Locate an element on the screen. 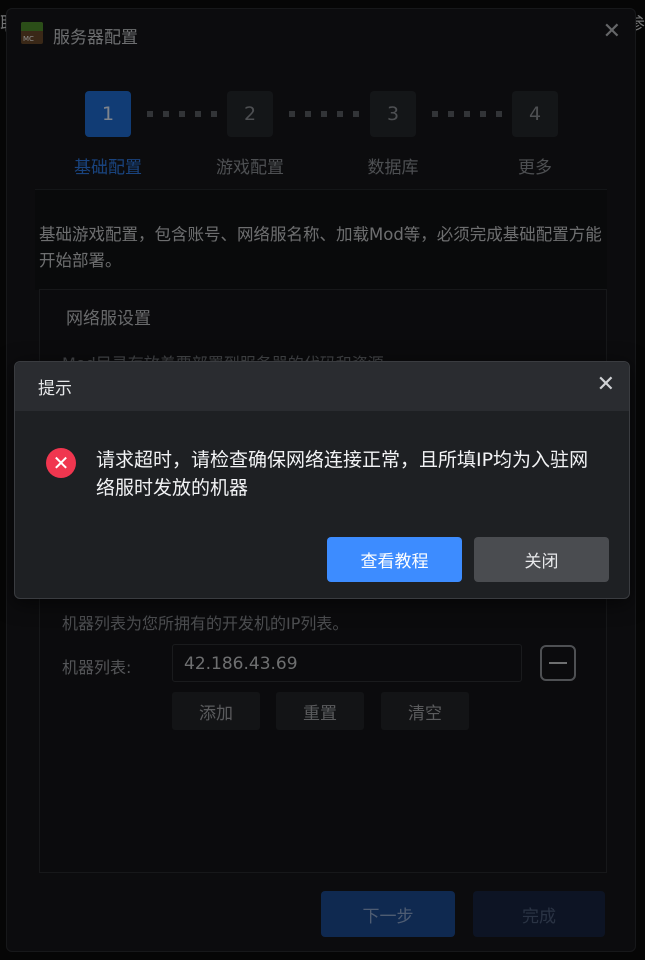 The height and width of the screenshot is (960, 645). error-icon: ✕ is located at coordinates (61, 463).